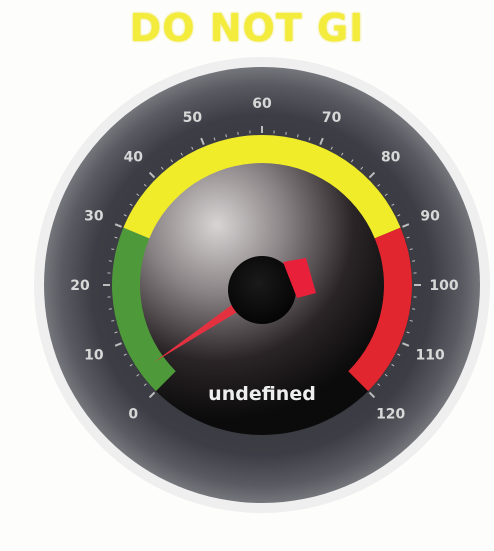  What do you see at coordinates (94, 356) in the screenshot?
I see `gauge-tick-label: 10` at bounding box center [94, 356].